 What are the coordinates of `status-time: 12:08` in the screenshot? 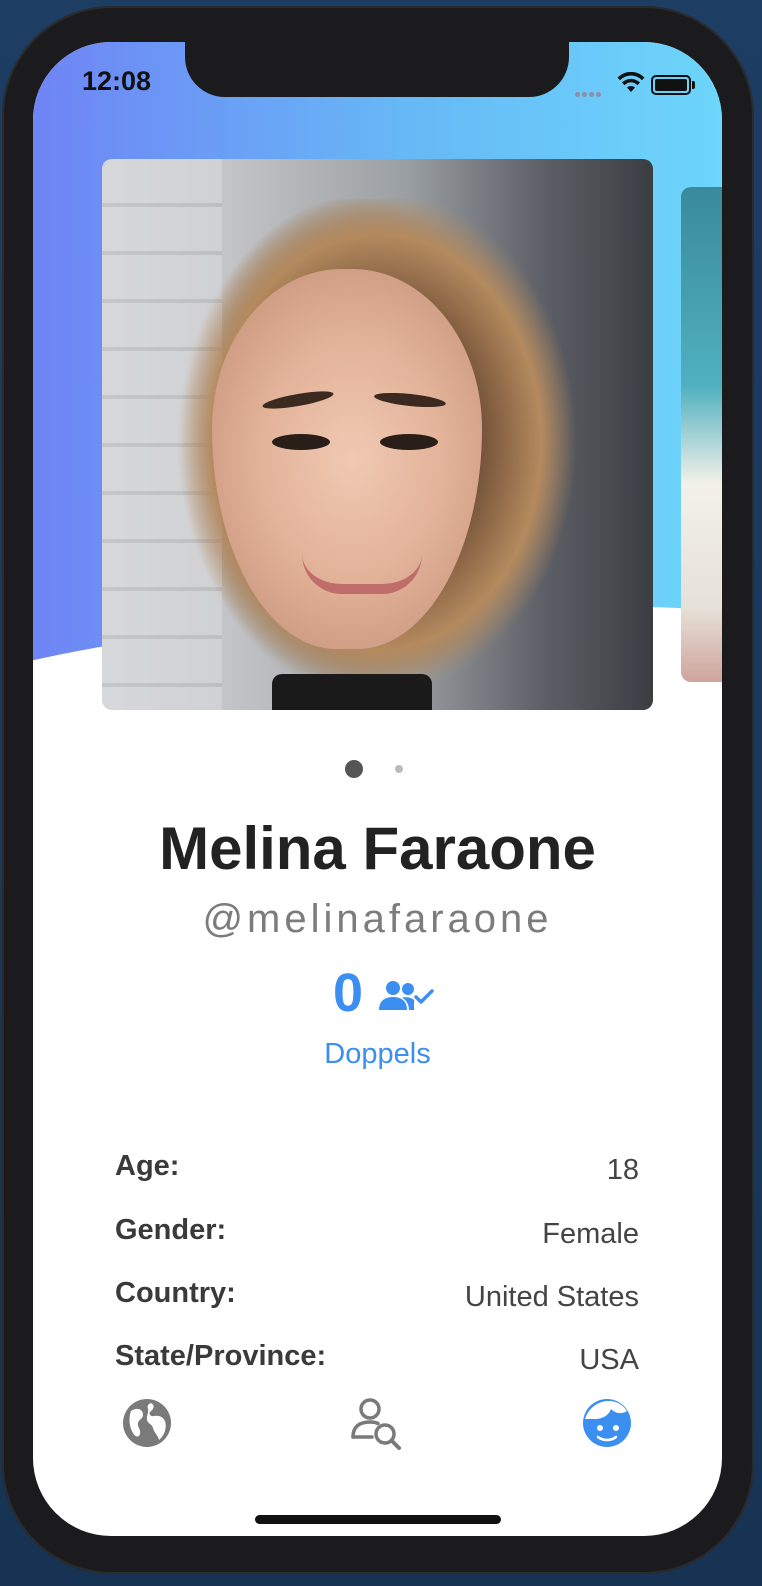 It's located at (117, 81).